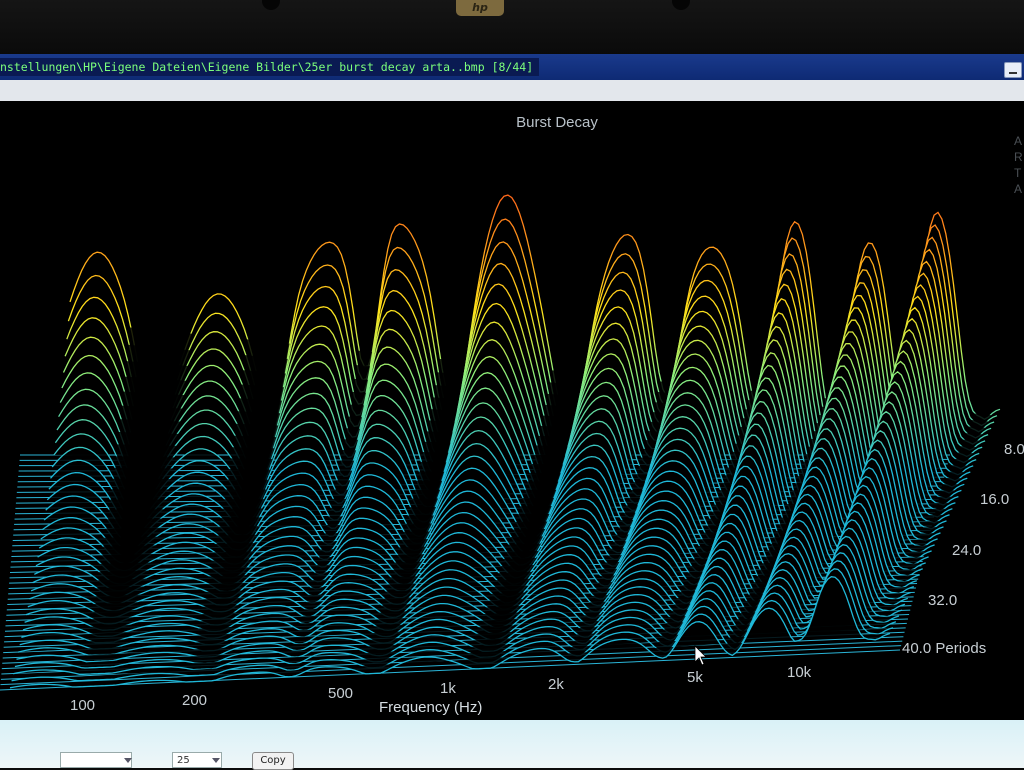 The image size is (1024, 770). Describe the element at coordinates (1018, 173) in the screenshot. I see `brand-letter: T` at that location.